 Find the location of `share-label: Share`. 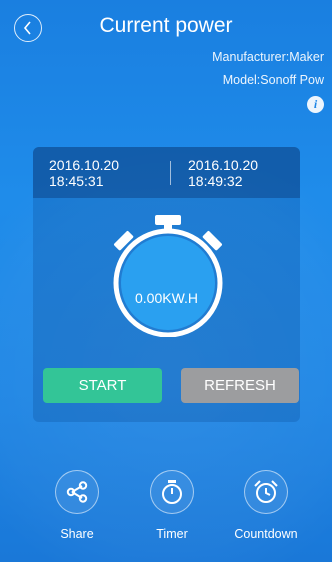

share-label: Share is located at coordinates (77, 534).